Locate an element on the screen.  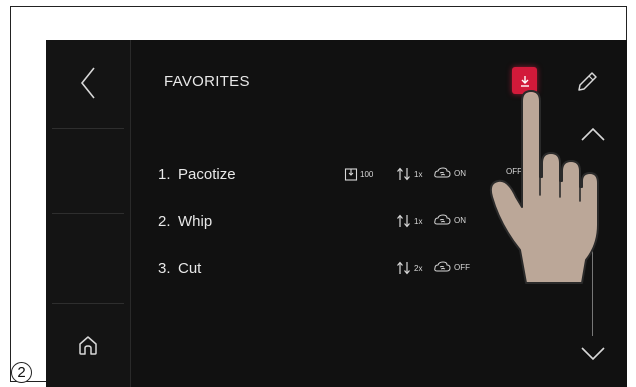
chevron-left-icon is located at coordinates (87, 83).